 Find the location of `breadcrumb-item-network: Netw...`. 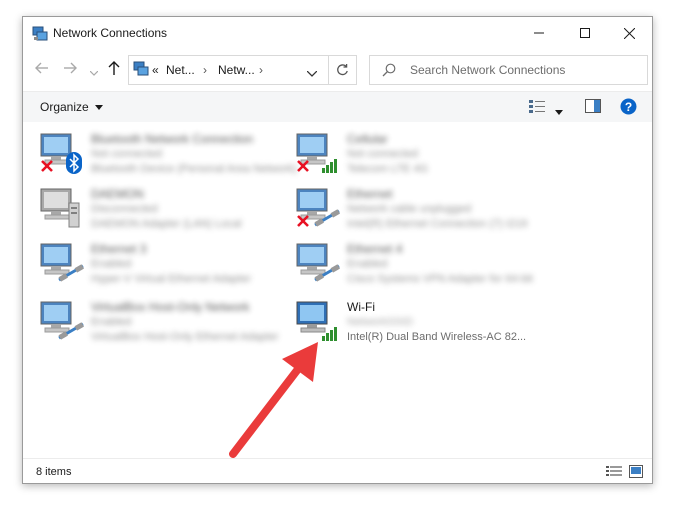

breadcrumb-item-network: Netw... is located at coordinates (236, 70).